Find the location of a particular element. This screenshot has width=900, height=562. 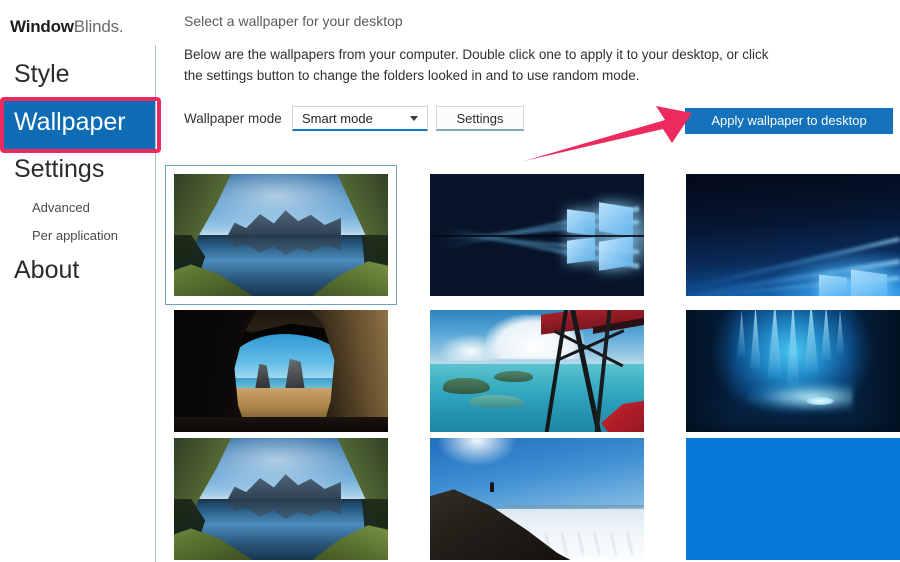

apply-wallpaper-button: Apply wallpaper to desktop is located at coordinates (789, 121).